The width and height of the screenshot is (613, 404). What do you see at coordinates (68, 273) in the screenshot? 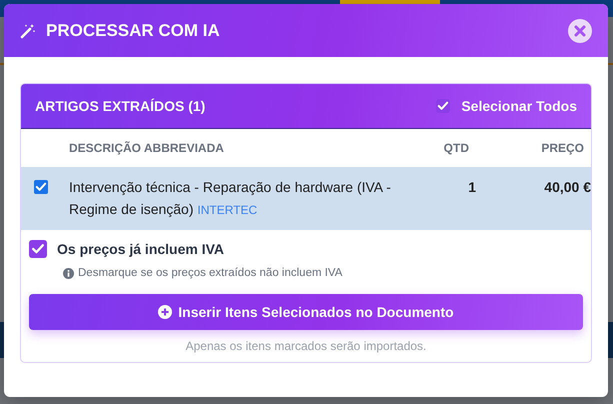
I see `info-icon` at bounding box center [68, 273].